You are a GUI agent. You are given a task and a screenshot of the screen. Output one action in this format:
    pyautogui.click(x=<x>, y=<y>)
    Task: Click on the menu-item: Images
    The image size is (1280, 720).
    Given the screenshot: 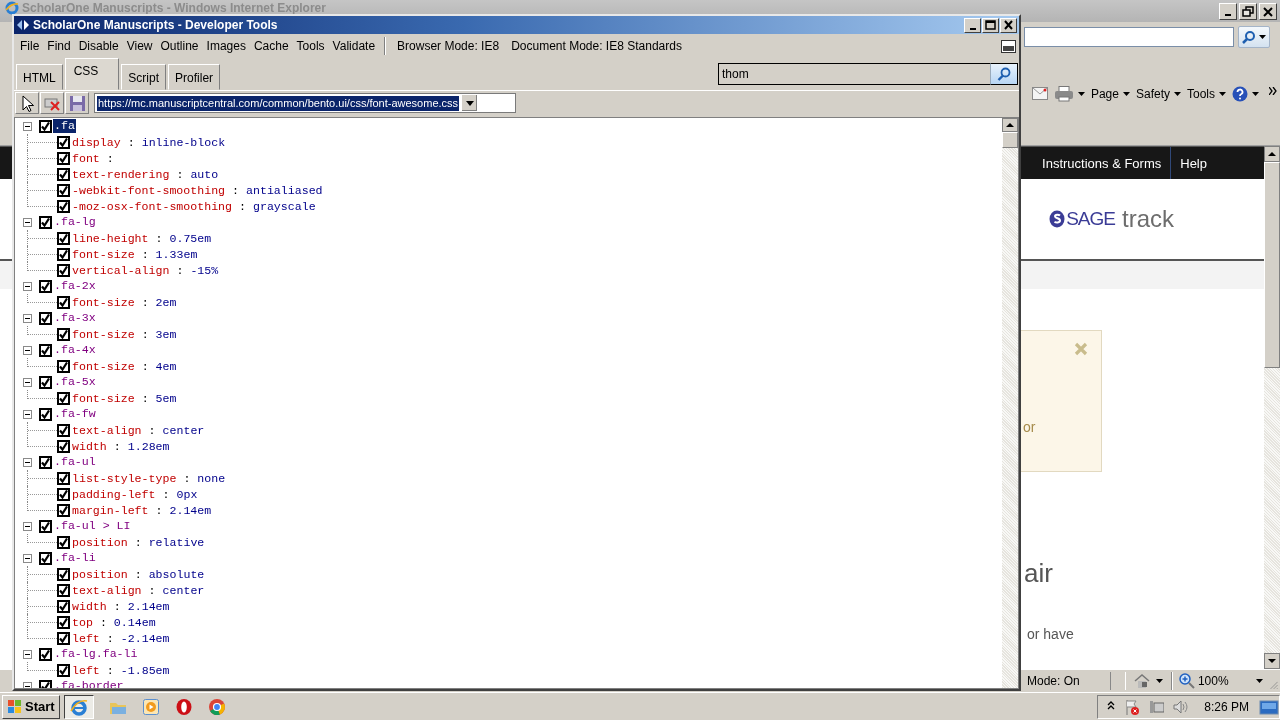 What is the action you would take?
    pyautogui.click(x=226, y=46)
    